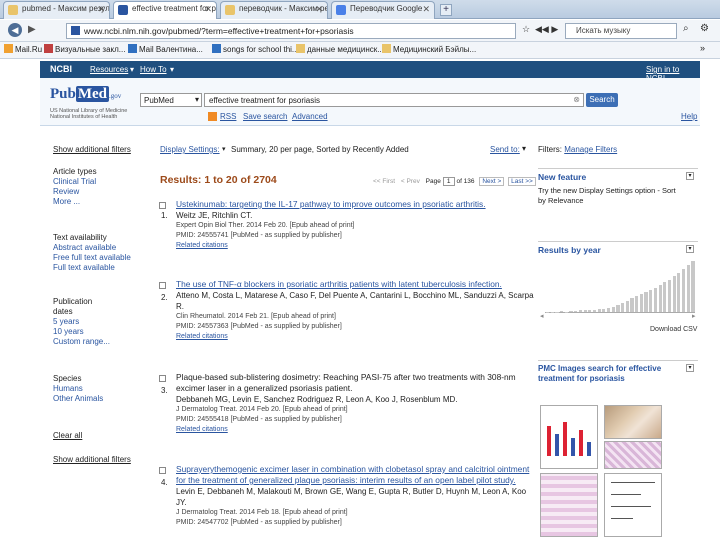  What do you see at coordinates (621, 31) in the screenshot?
I see `music-search-field: Искать музыку` at bounding box center [621, 31].